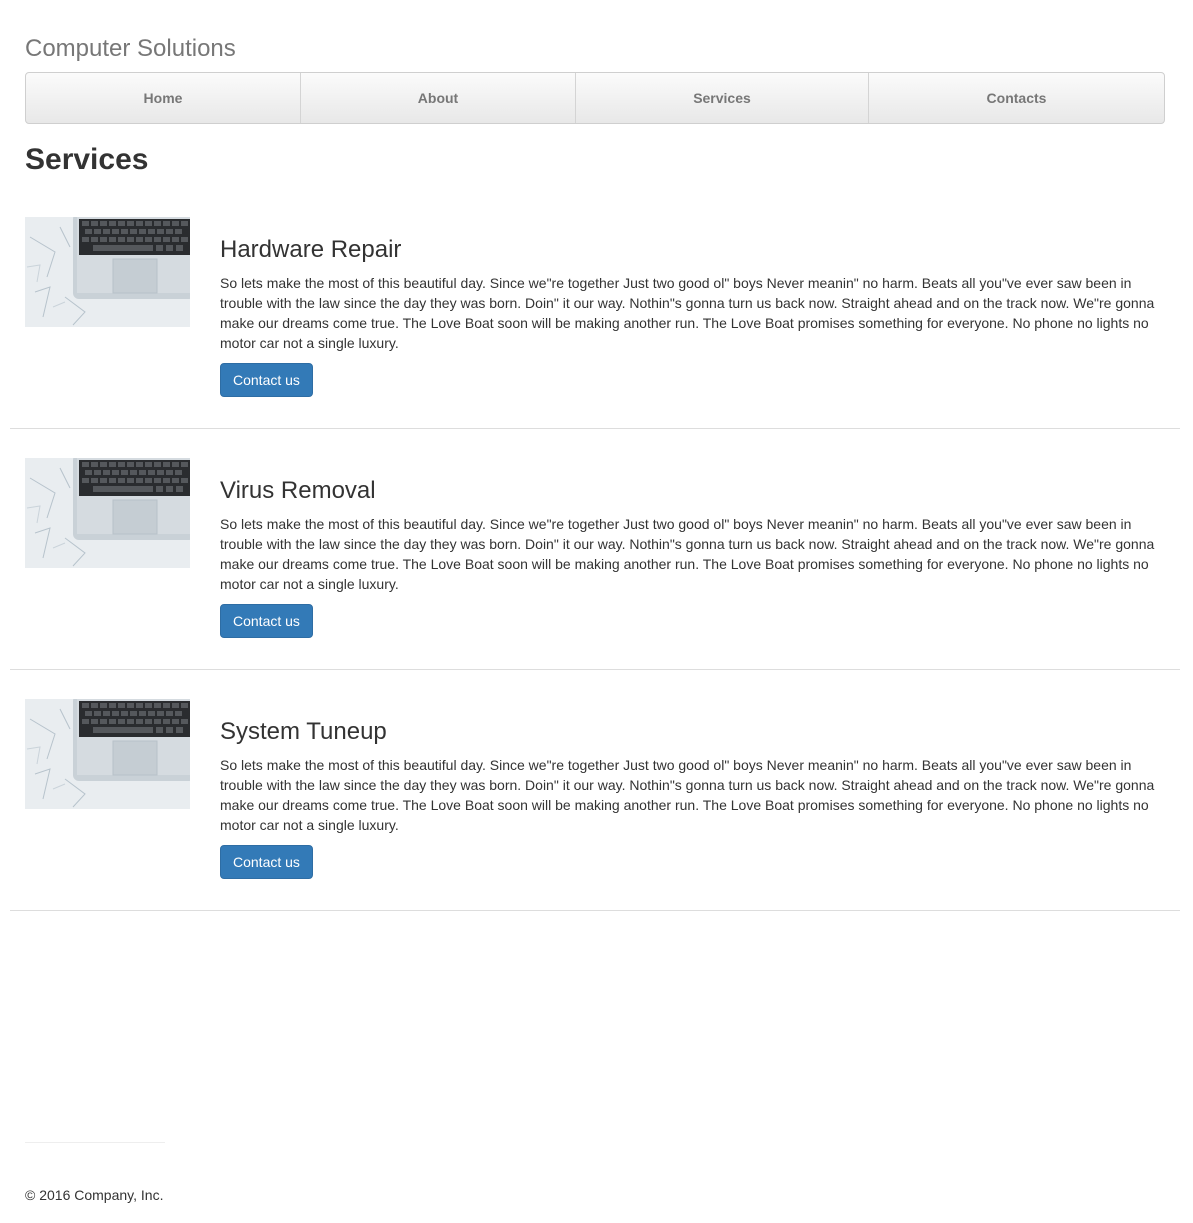 This screenshot has height=1223, width=1193. Describe the element at coordinates (94, 1195) in the screenshot. I see `footer-copyright: © 2016 Company, Inc.` at that location.